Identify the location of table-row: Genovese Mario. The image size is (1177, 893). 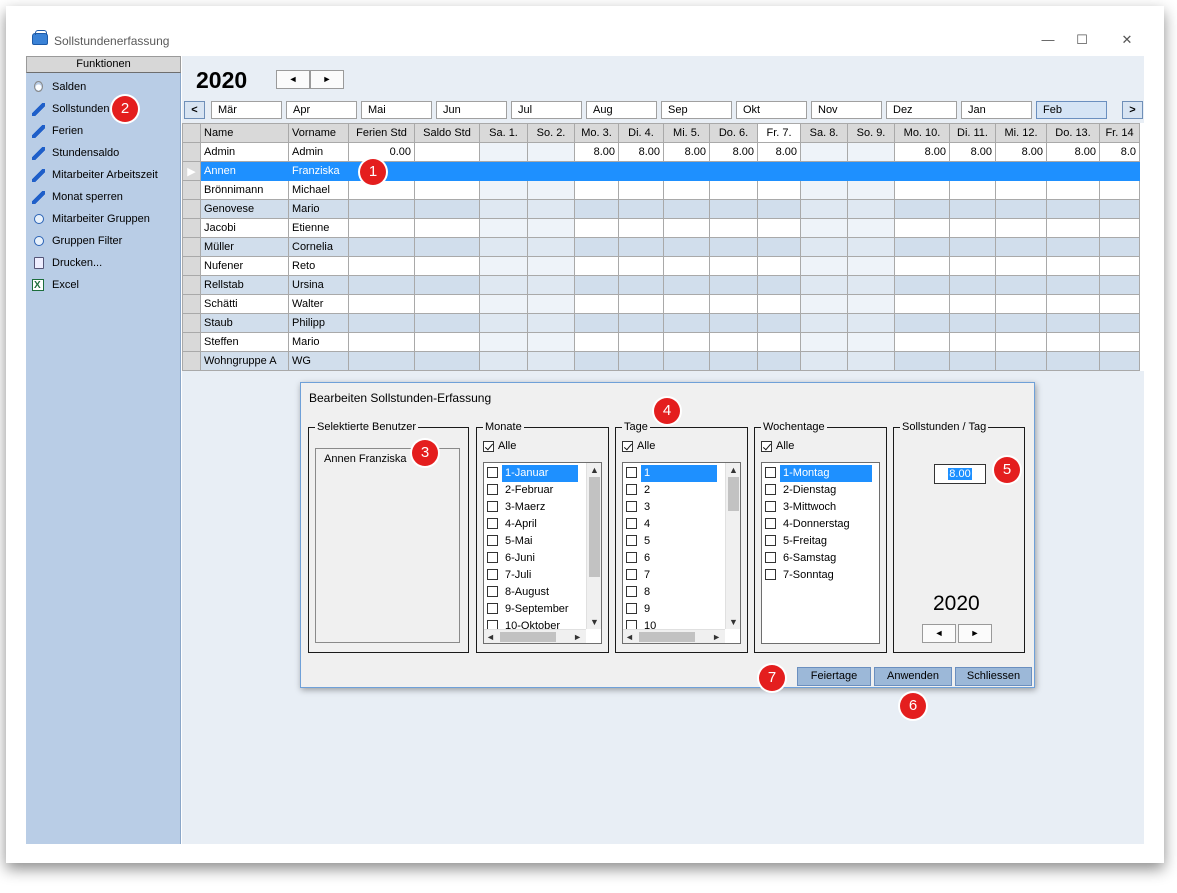
(661, 209).